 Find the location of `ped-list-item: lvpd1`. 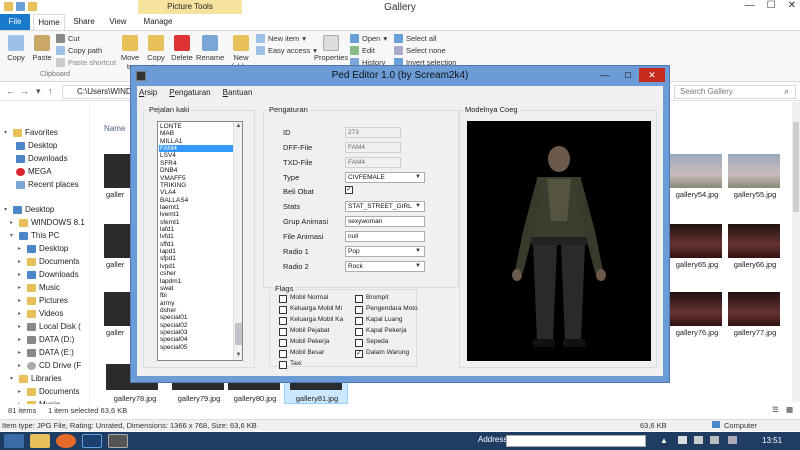

ped-list-item: lvpd1 is located at coordinates (196, 266).